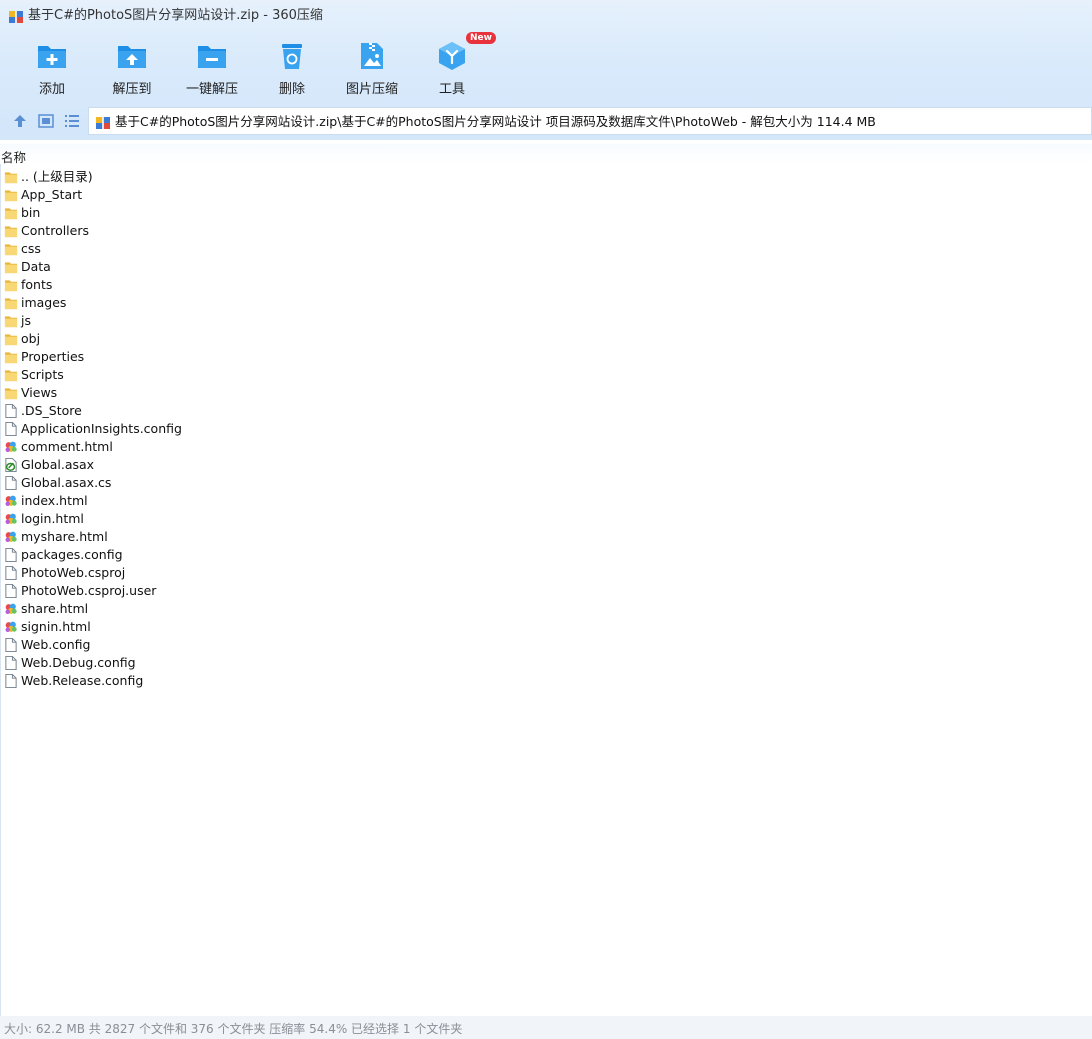 The width and height of the screenshot is (1092, 1039). Describe the element at coordinates (150, 627) in the screenshot. I see `file-row: signin.html` at that location.